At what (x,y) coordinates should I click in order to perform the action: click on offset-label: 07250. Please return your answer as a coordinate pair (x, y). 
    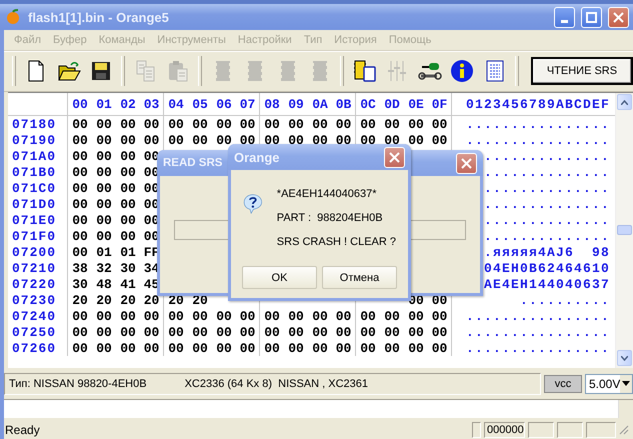
    Looking at the image, I should click on (34, 332).